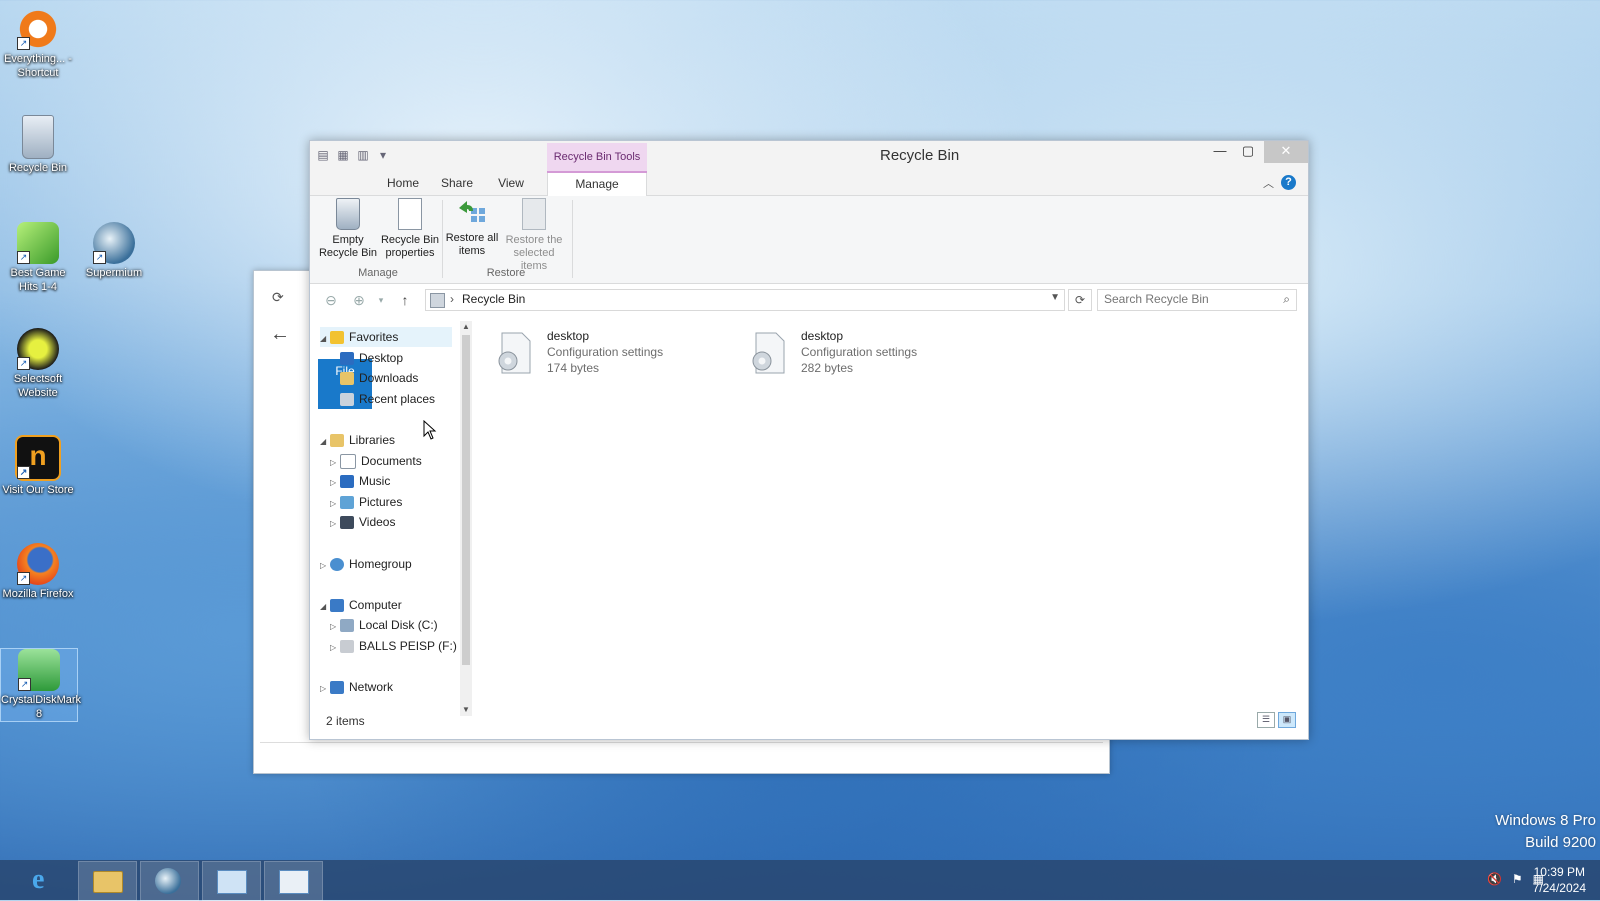 This screenshot has height=901, width=1600. What do you see at coordinates (374, 378) in the screenshot?
I see `nav-item-downloads: Downloads` at bounding box center [374, 378].